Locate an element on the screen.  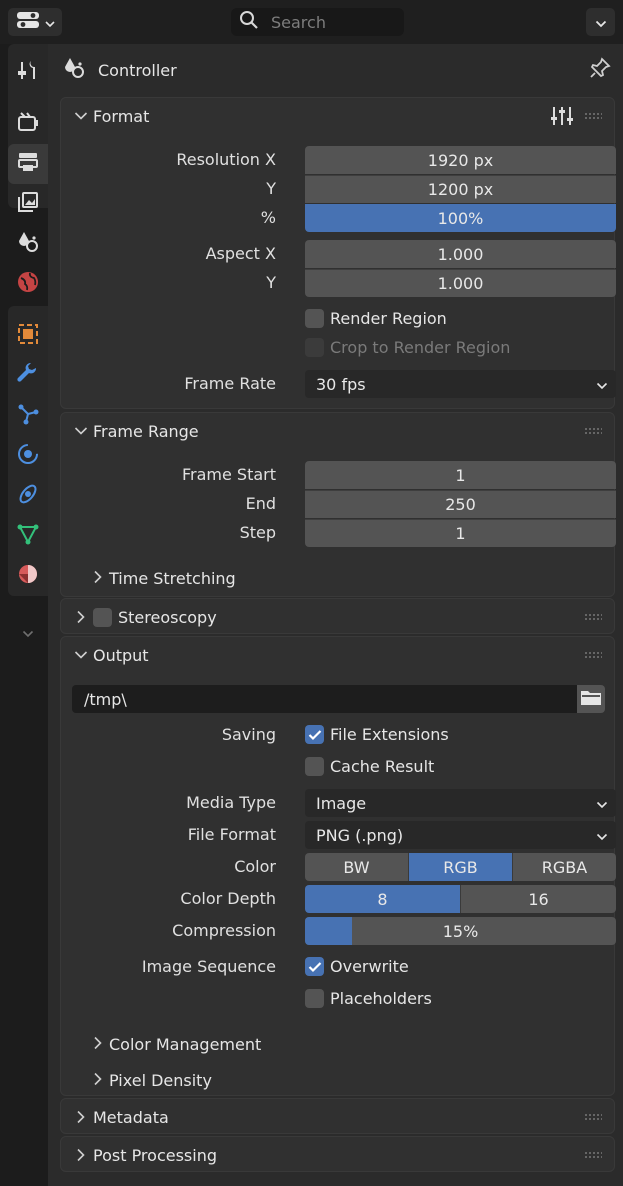
render-region-label: Render Region is located at coordinates (388, 318).